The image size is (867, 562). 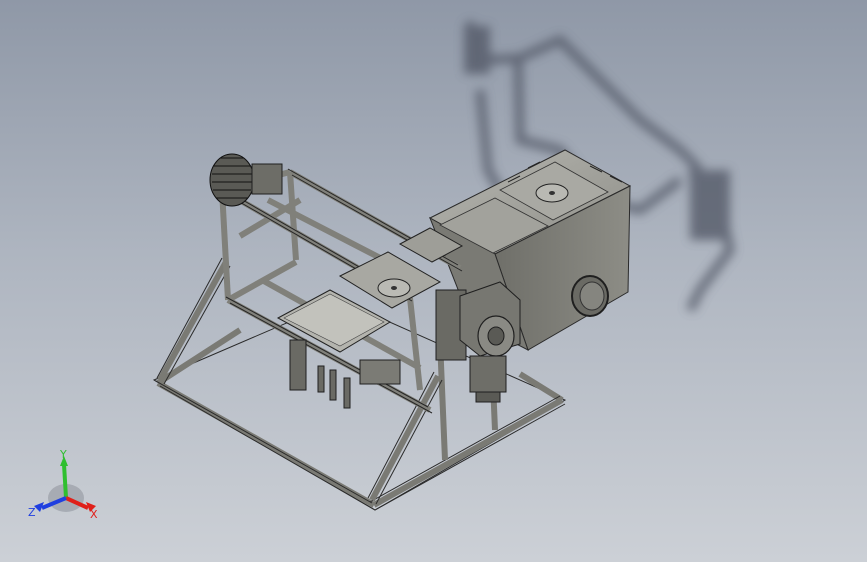 I want to click on y-axis-label: Y, so click(x=63, y=454).